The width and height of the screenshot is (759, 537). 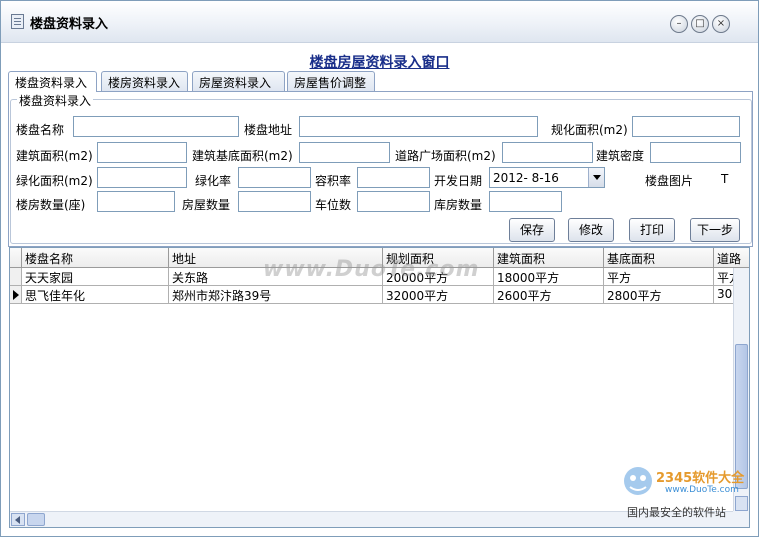 I want to click on column-header: 楼盘名称, so click(x=95, y=258).